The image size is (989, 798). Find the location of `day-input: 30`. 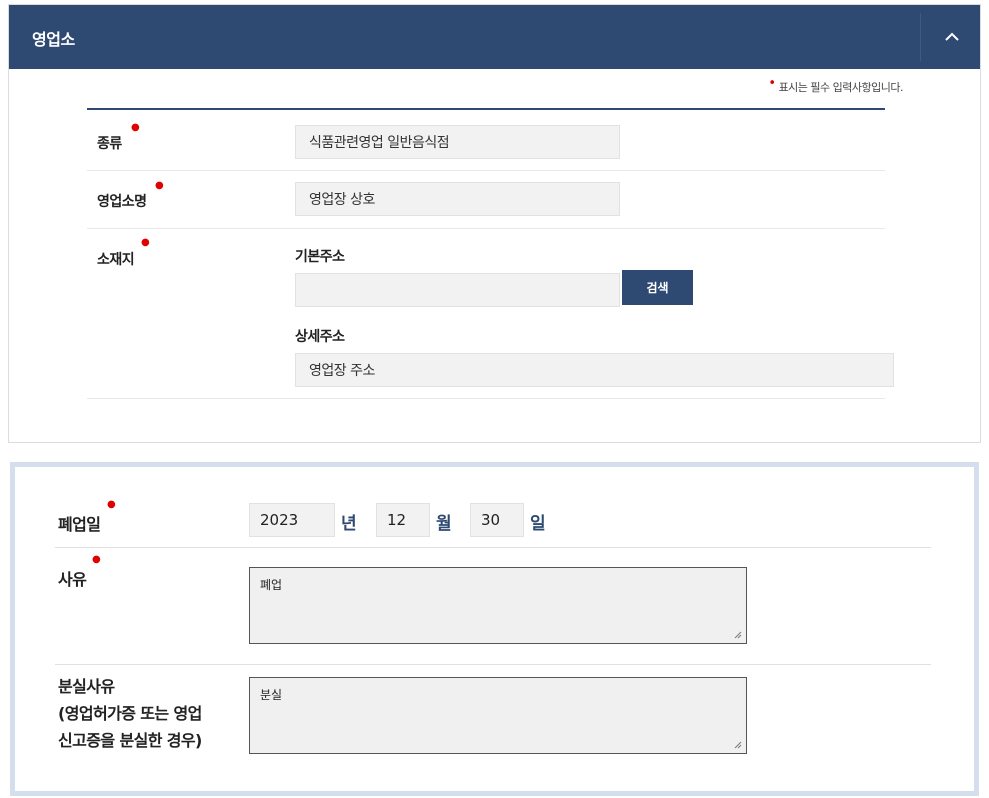

day-input: 30 is located at coordinates (497, 520).